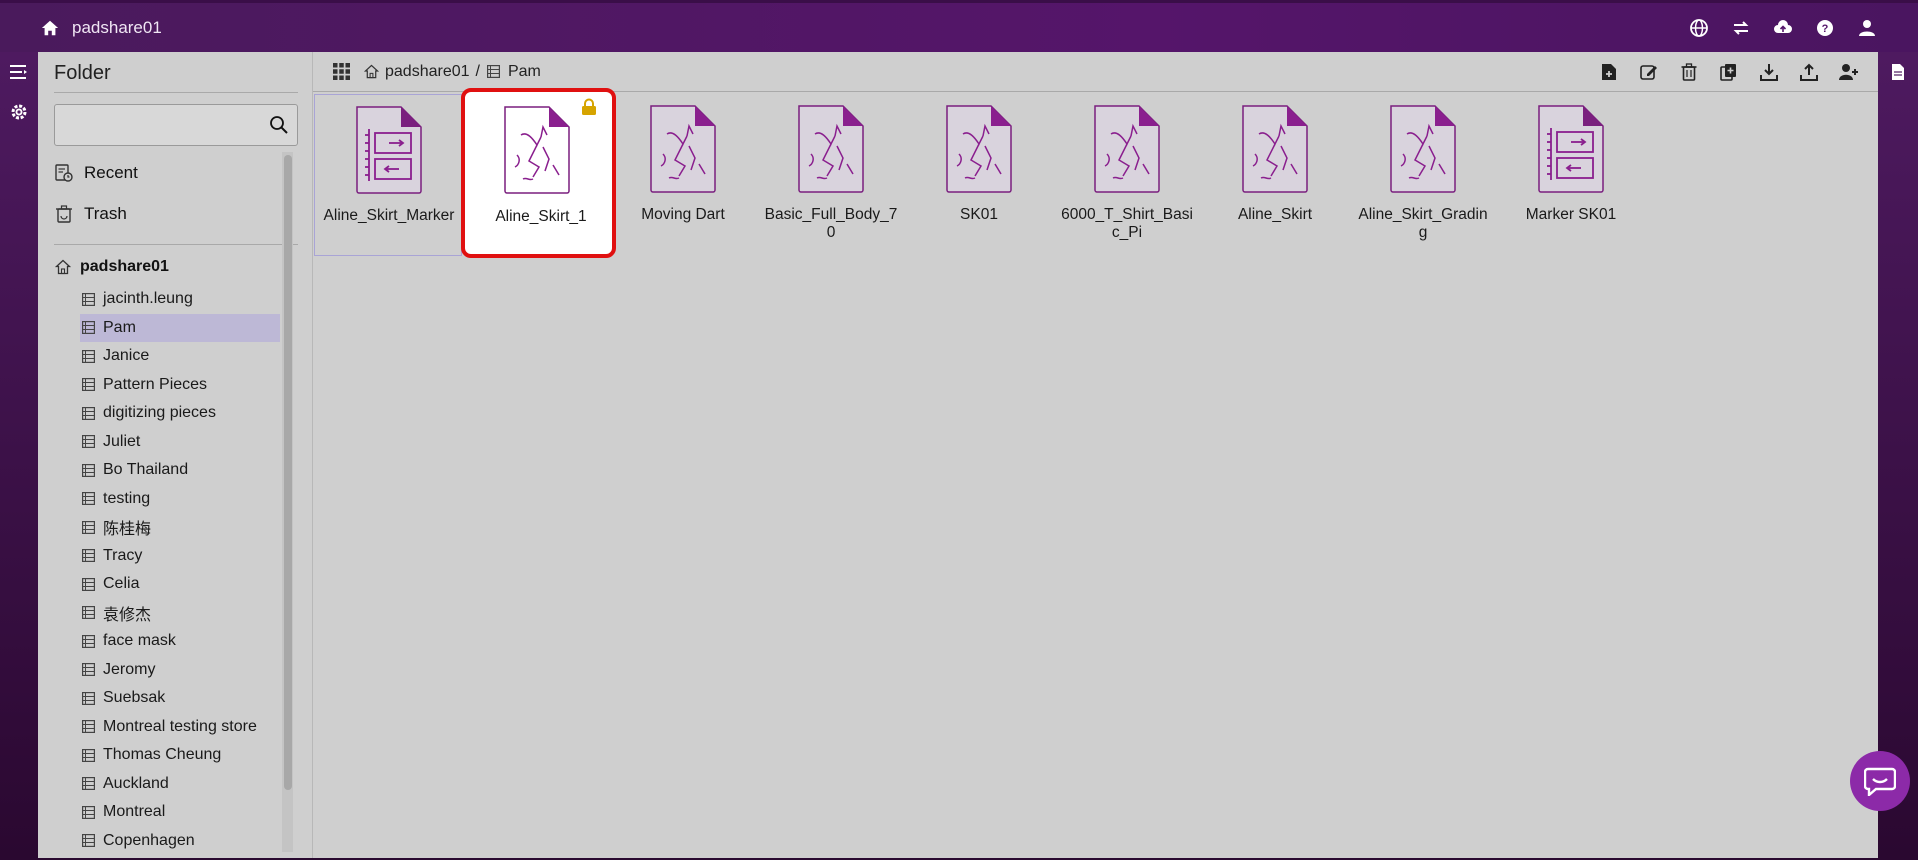 The height and width of the screenshot is (860, 1918). Describe the element at coordinates (117, 27) in the screenshot. I see `app-title: padshare01` at that location.